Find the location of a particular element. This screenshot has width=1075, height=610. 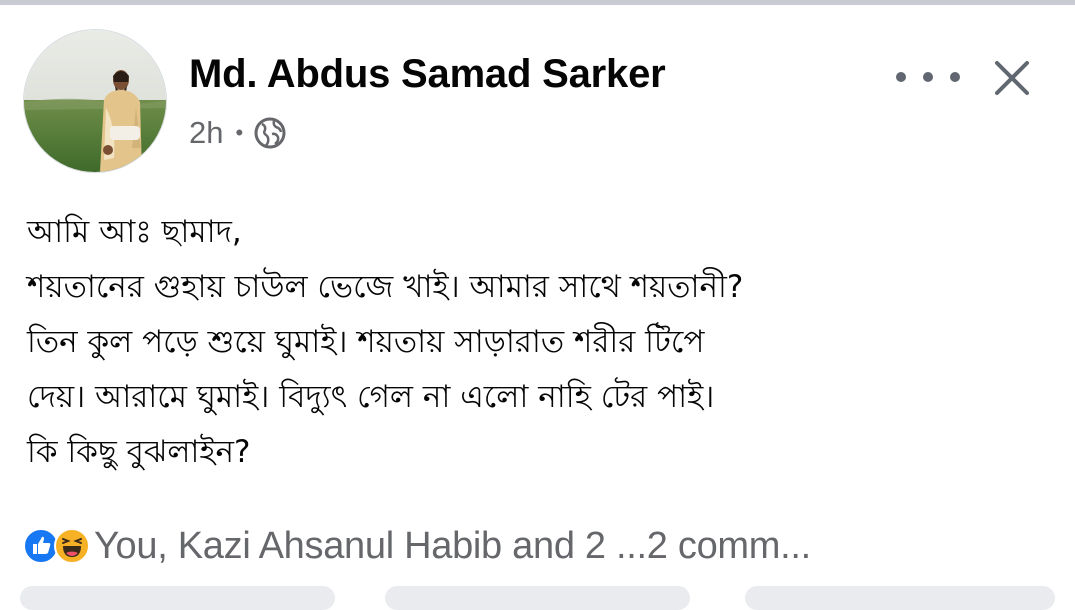

post-text-line: আমি আঃ ছামাদ, is located at coordinates (134, 232).